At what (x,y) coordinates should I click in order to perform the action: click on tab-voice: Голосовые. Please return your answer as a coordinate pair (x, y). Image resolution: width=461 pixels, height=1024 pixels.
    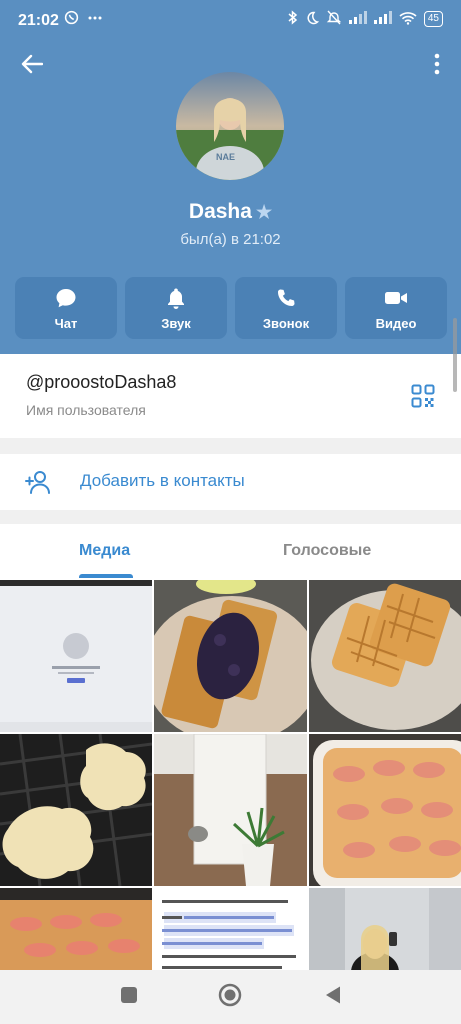
    Looking at the image, I should click on (327, 551).